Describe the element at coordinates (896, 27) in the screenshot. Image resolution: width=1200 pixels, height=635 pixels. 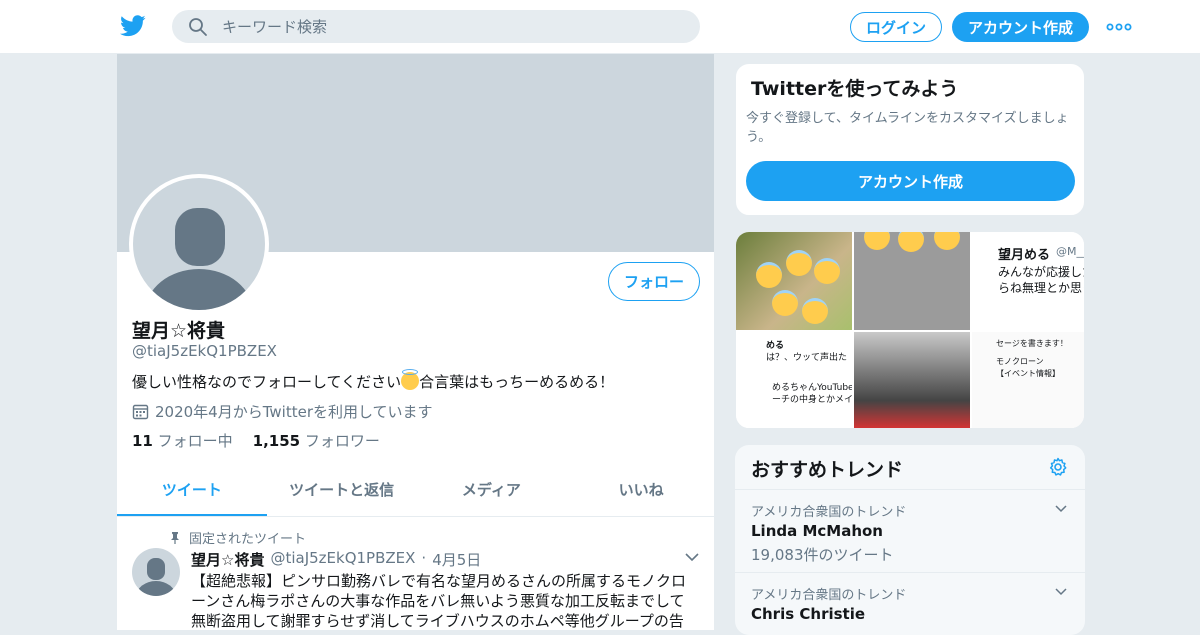
I see `login-button: ログイン` at that location.